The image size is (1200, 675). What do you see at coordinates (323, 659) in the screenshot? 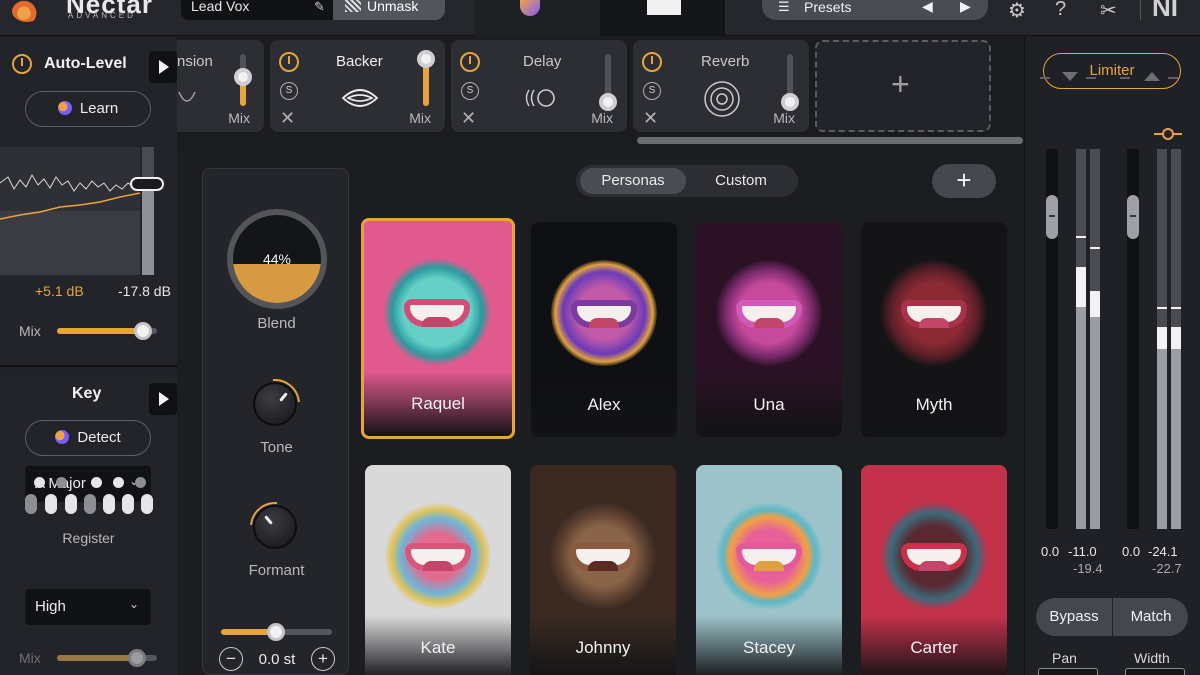
I see `pitch-plus-button: +` at bounding box center [323, 659].